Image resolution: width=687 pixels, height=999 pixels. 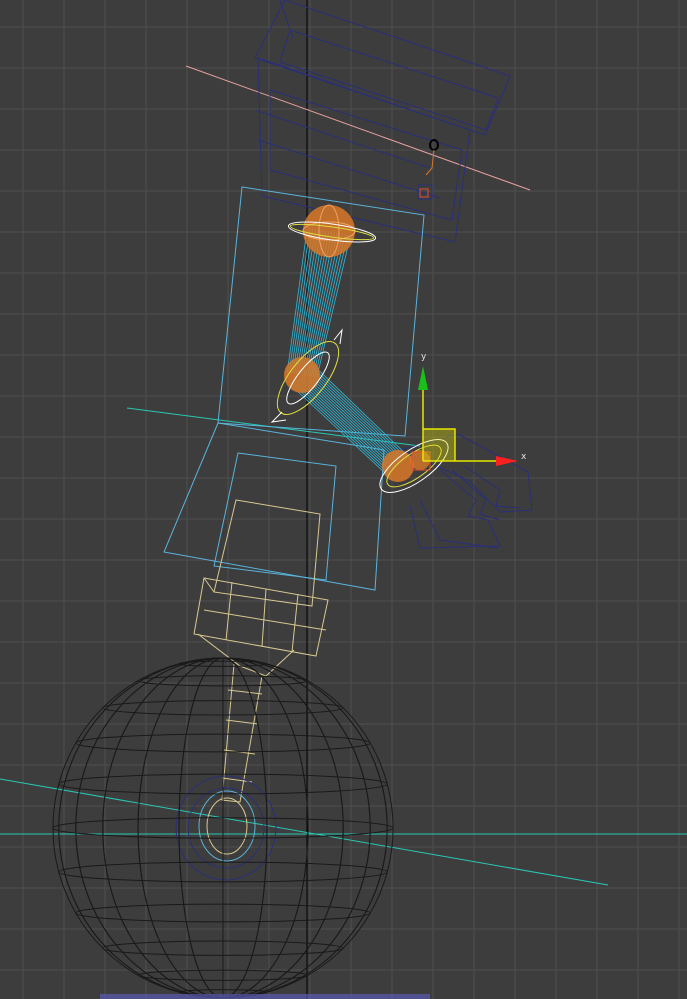 I want to click on arm-bones, so click(x=347, y=351).